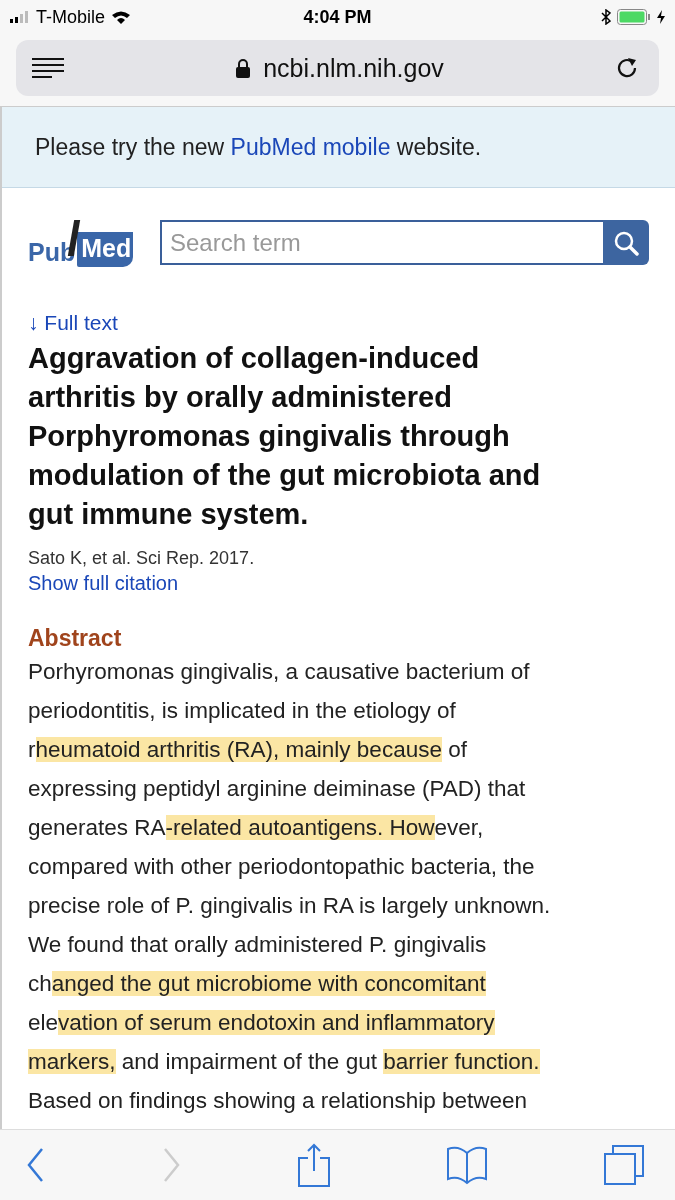 The width and height of the screenshot is (675, 1200). Describe the element at coordinates (171, 1165) in the screenshot. I see `forward-icon` at that location.